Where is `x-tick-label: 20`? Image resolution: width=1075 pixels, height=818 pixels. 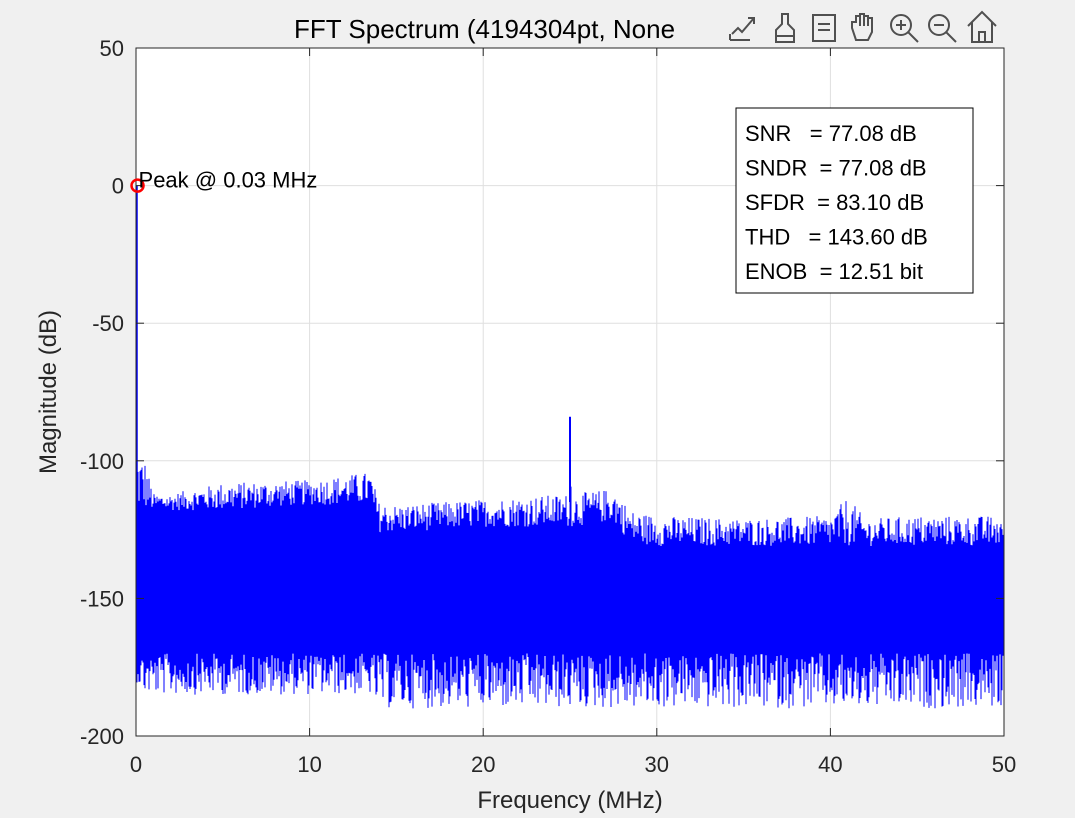 x-tick-label: 20 is located at coordinates (483, 764).